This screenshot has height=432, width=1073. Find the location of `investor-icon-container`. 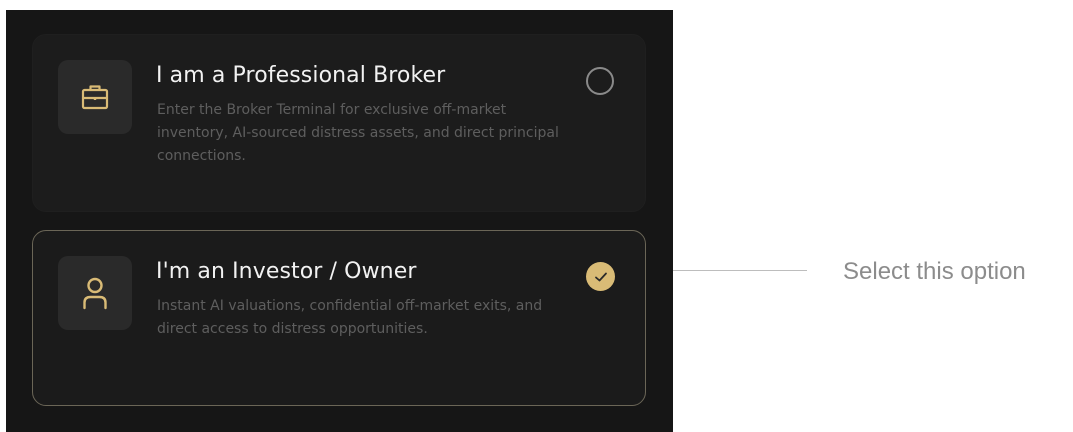

investor-icon-container is located at coordinates (95, 293).